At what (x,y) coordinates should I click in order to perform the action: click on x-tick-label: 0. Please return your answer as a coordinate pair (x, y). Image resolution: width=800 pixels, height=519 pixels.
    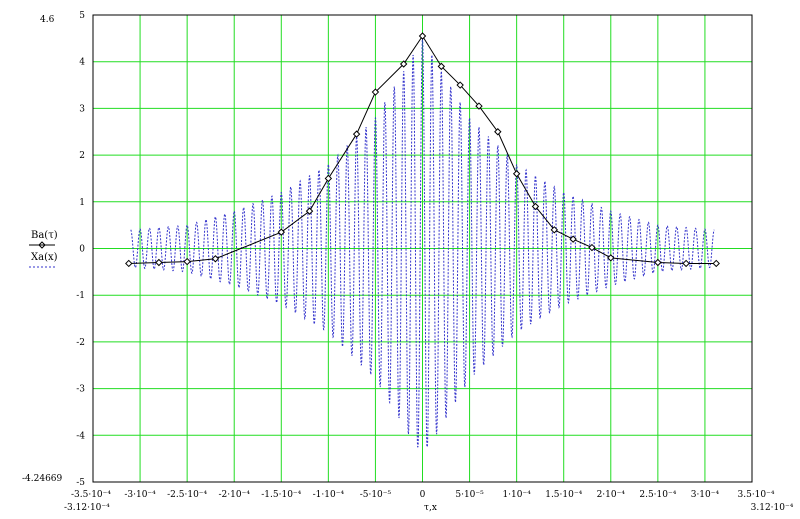
    Looking at the image, I should click on (423, 495).